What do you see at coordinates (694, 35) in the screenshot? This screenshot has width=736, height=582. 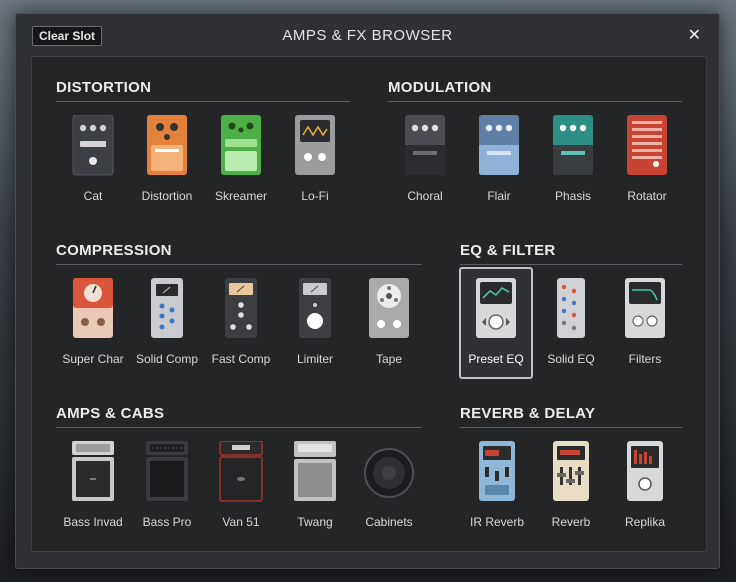 I see `close-icon: ✕` at bounding box center [694, 35].